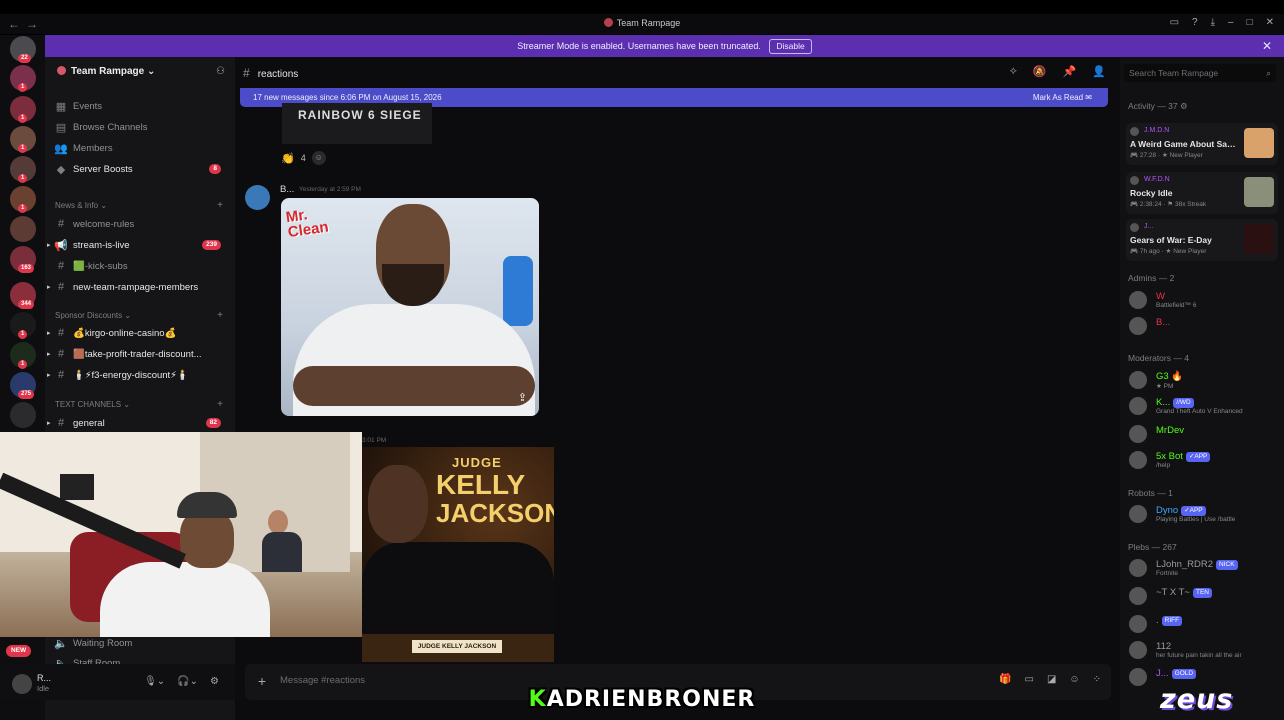 This screenshot has height=720, width=1284. Describe the element at coordinates (1013, 71) in the screenshot. I see `threads-icon: ⟡` at that location.